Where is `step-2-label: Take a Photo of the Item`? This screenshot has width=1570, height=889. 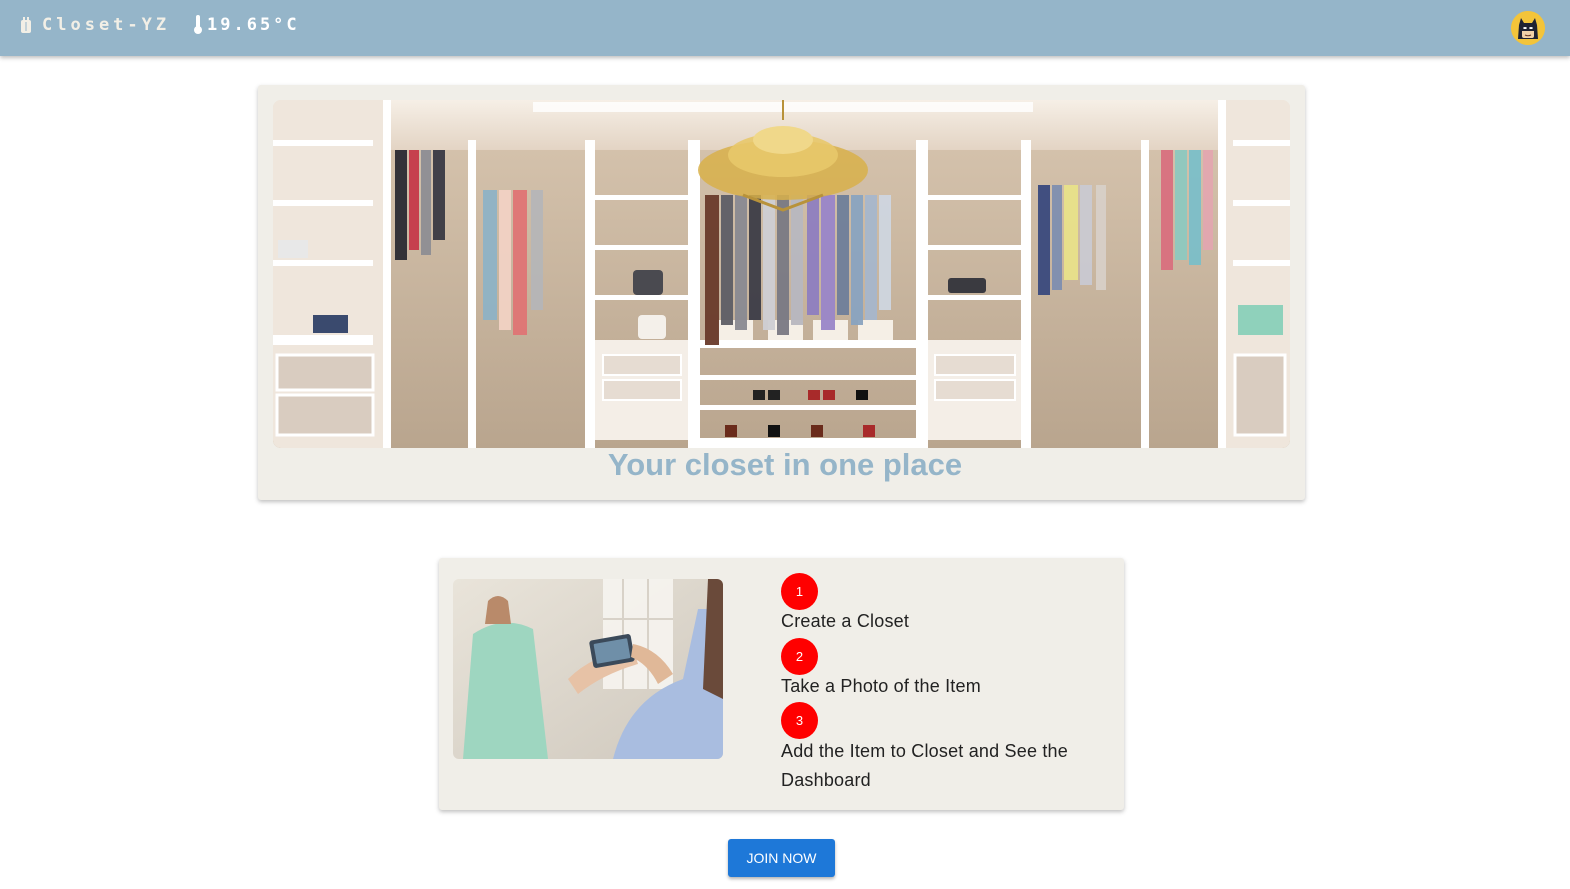
step-2-label: Take a Photo of the Item is located at coordinates (881, 686).